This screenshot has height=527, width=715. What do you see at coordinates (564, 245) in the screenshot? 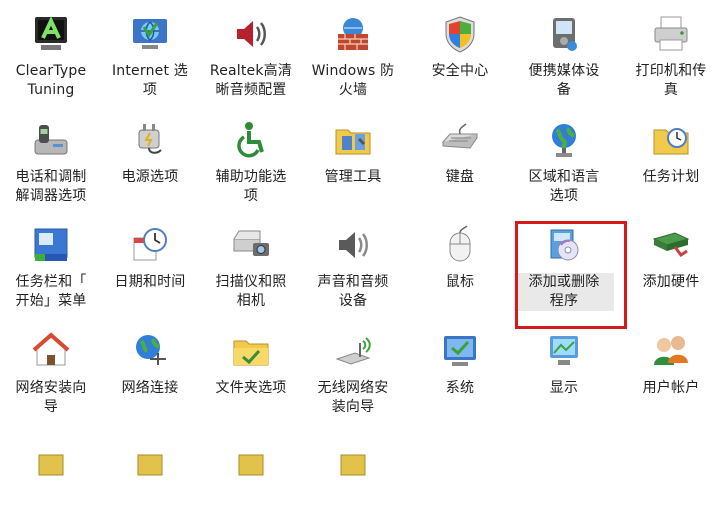
I see `add-remove-programs-icon` at bounding box center [564, 245].